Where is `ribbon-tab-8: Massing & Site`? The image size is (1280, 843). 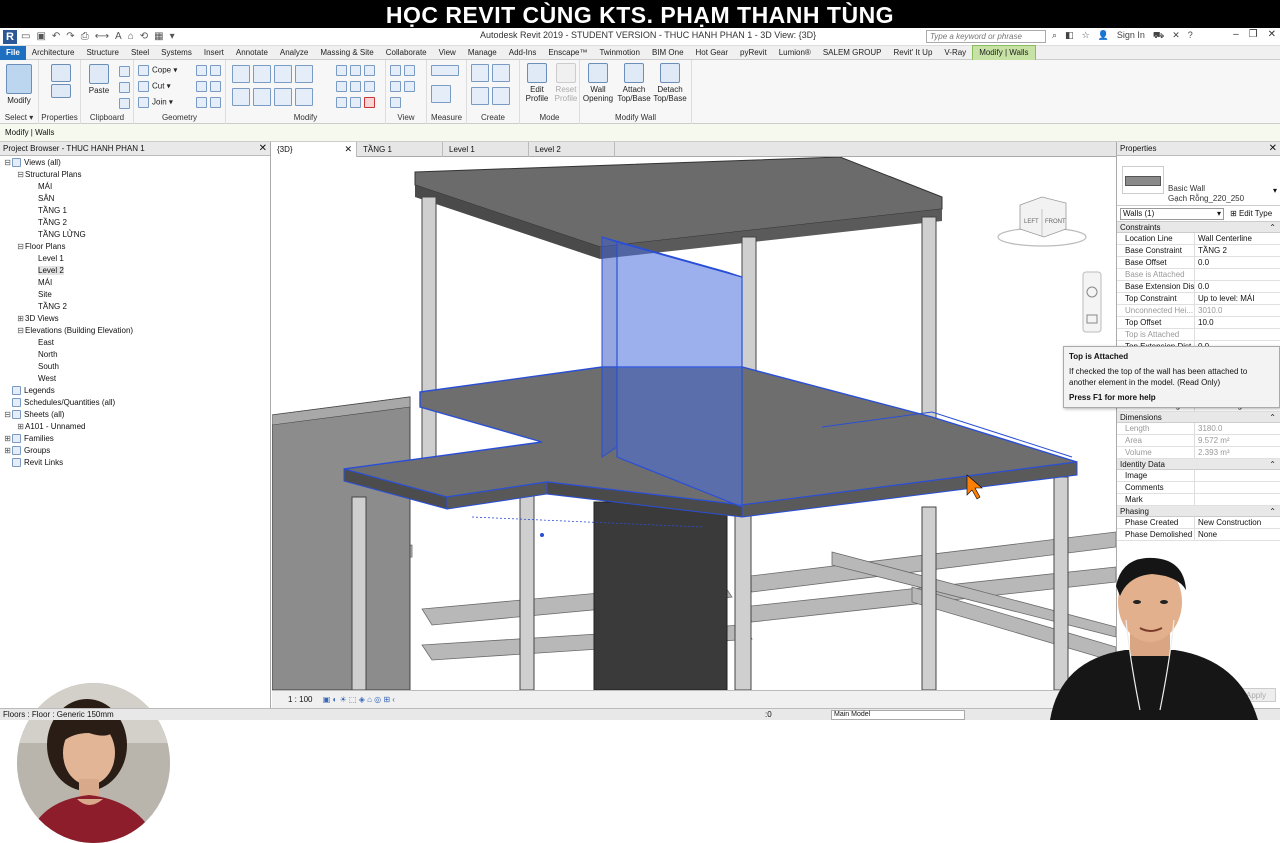 ribbon-tab-8: Massing & Site is located at coordinates (346, 53).